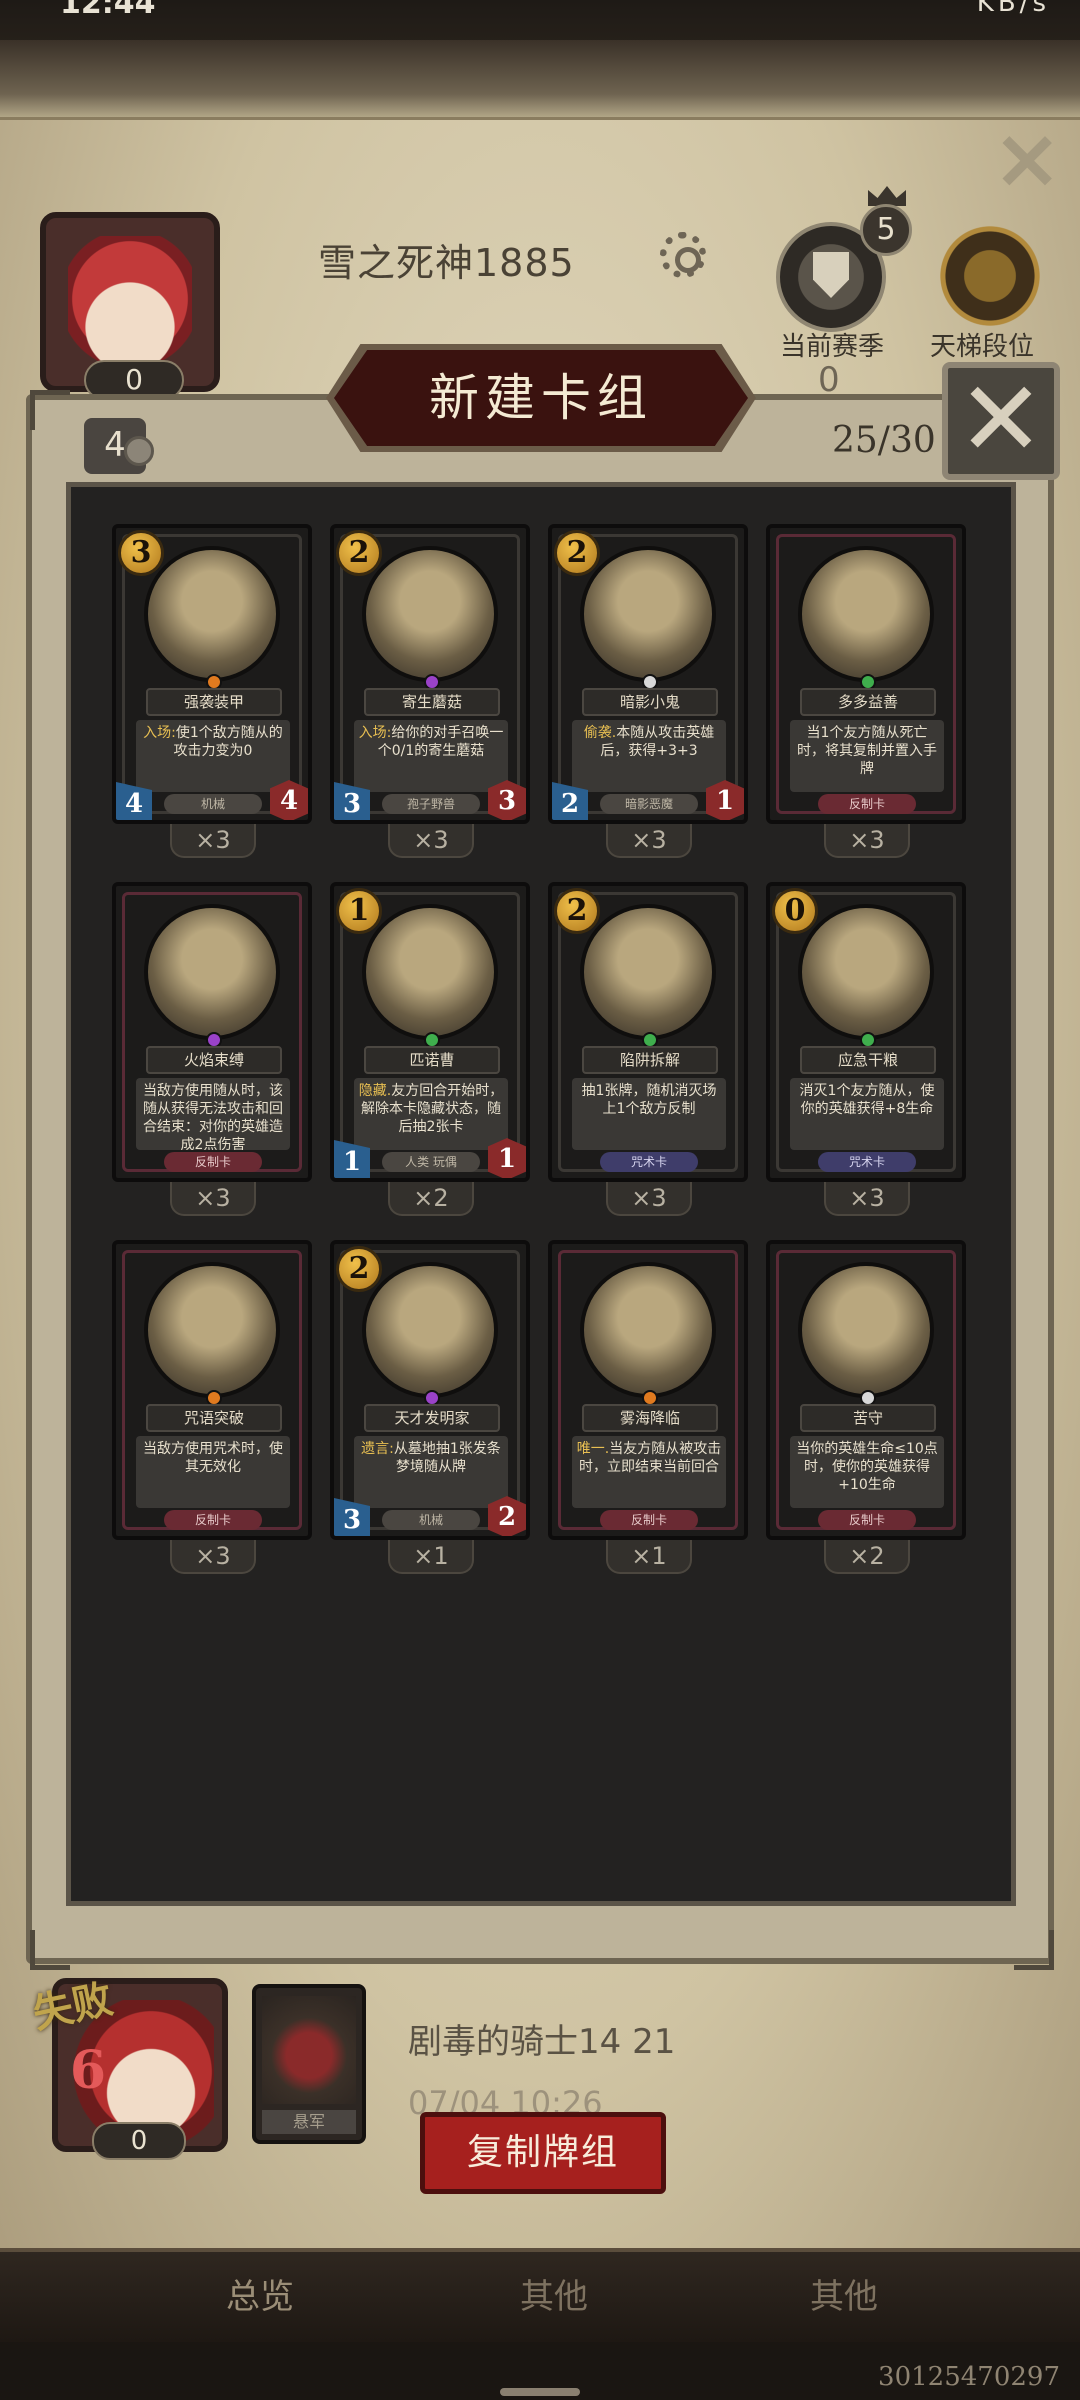 The height and width of the screenshot is (2400, 1080). Describe the element at coordinates (430, 1032) in the screenshot. I see `card: 1 匹诺曹 隐藏.友方回合开始时，解除本卡隐藏状态，随后抽2张卡 人类 玩偶 1 1` at that location.